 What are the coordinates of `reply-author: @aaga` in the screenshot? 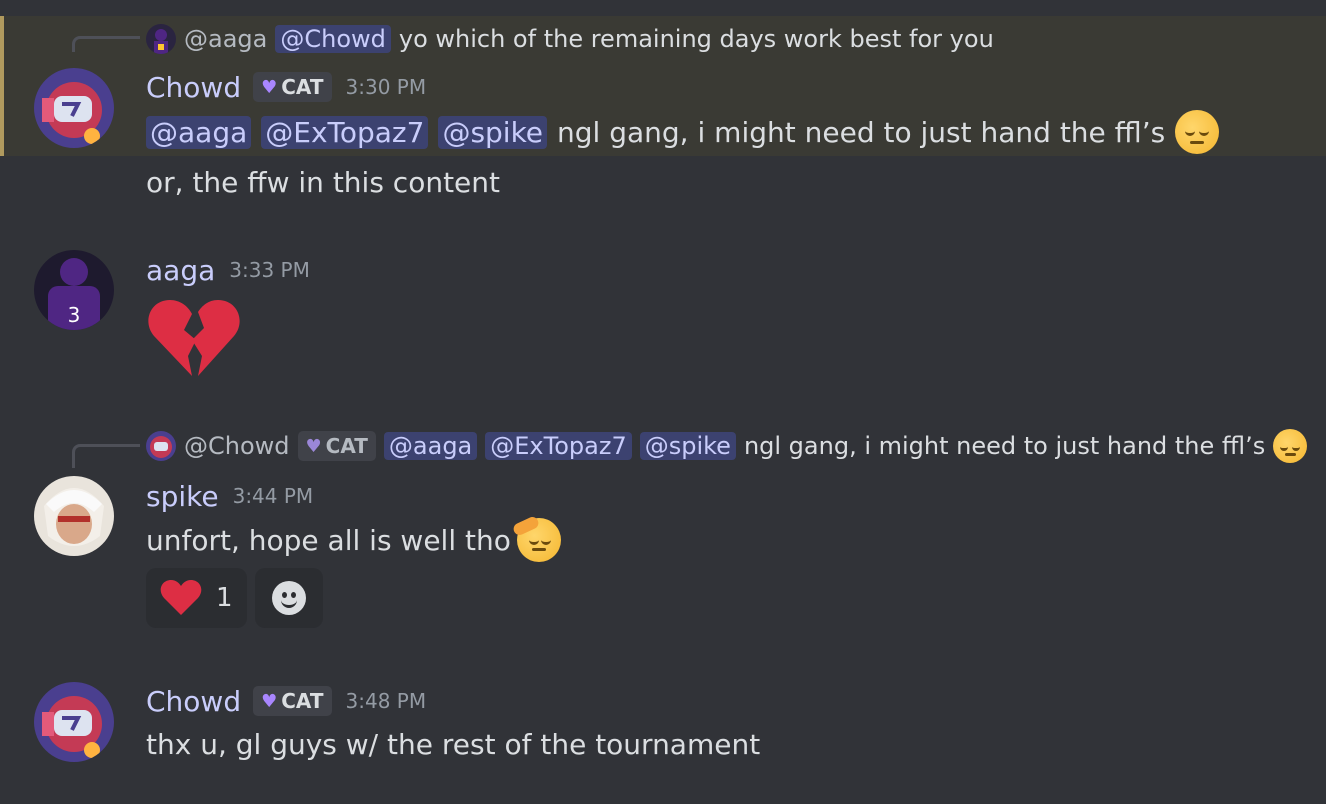 It's located at (225, 39).